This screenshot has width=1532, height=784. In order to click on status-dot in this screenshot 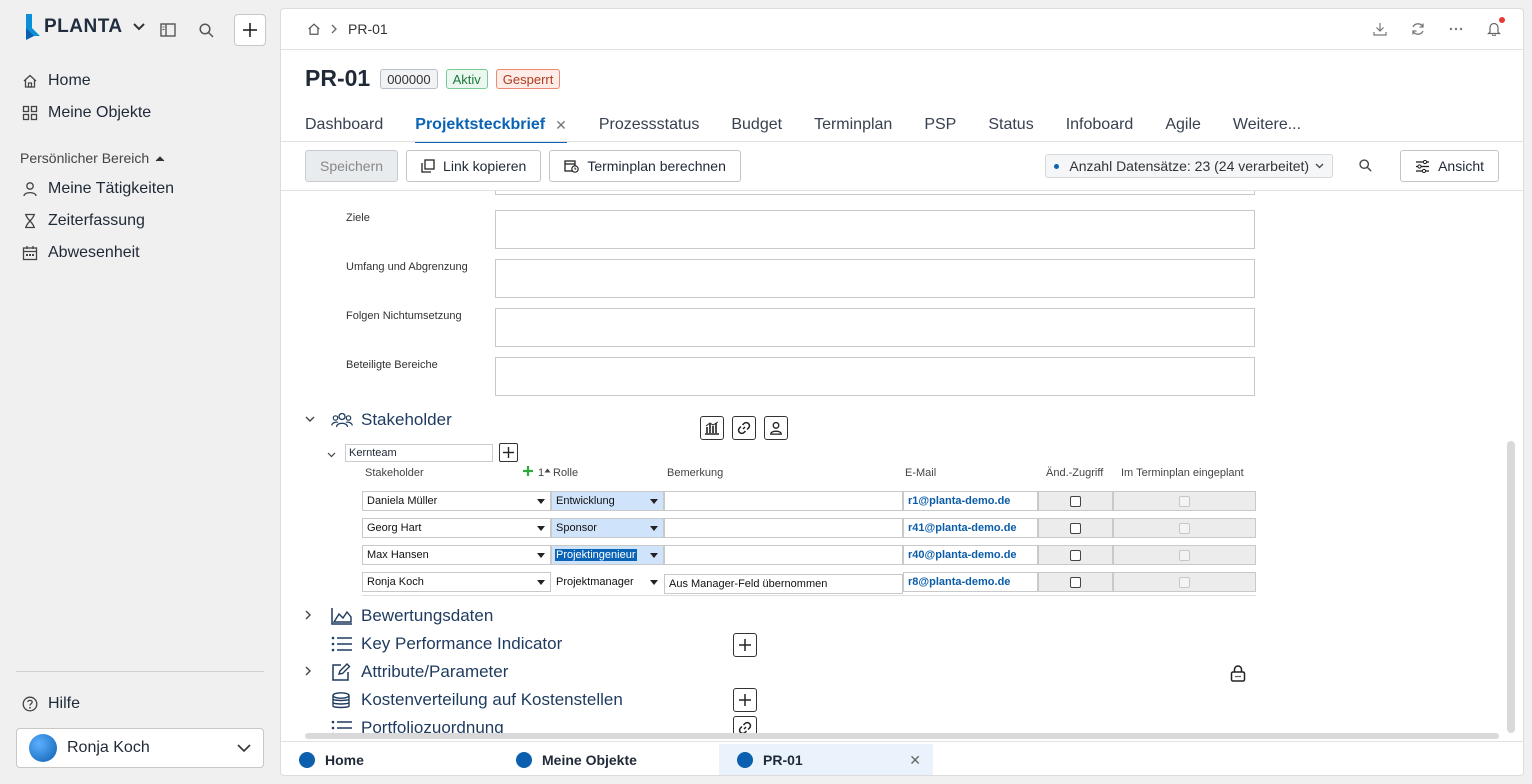, I will do `click(1057, 166)`.